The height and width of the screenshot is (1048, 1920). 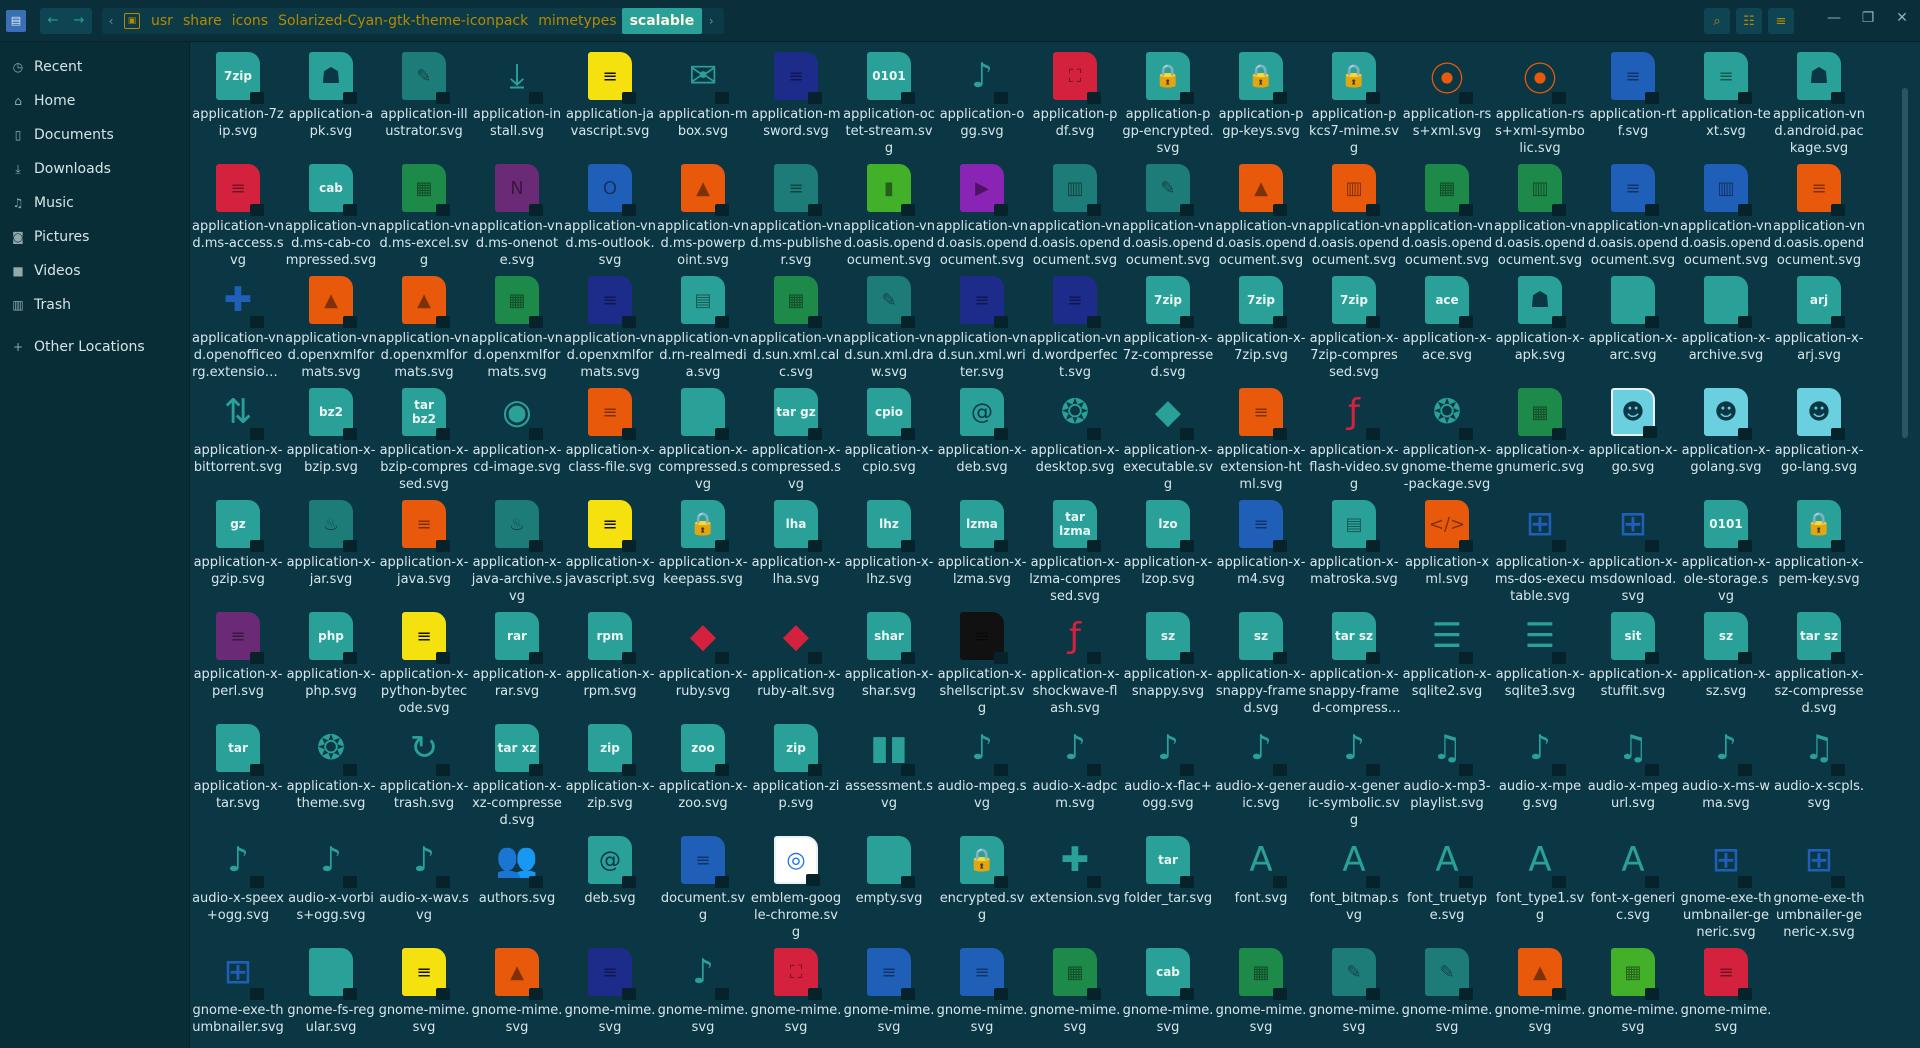 What do you see at coordinates (703, 987) in the screenshot?
I see `file-item: ♪ gnome-mime.svg` at bounding box center [703, 987].